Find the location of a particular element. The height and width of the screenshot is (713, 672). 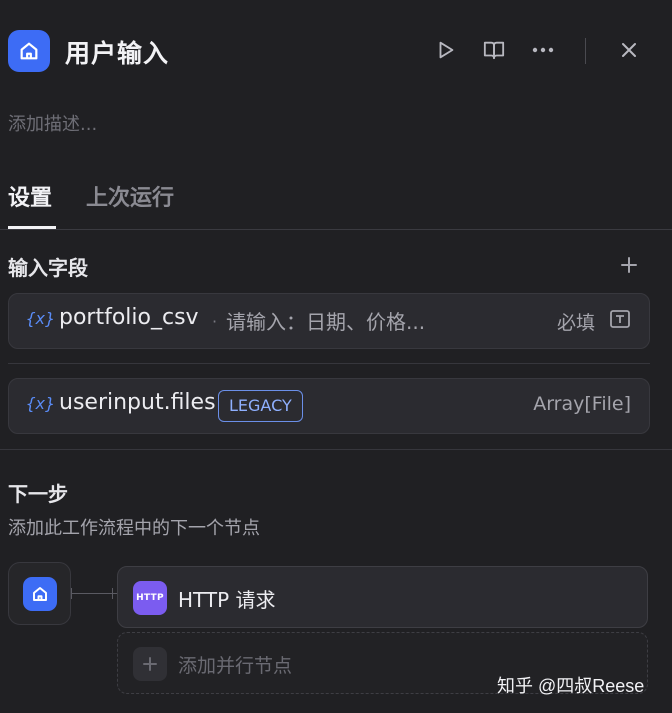

header-divider is located at coordinates (585, 51).